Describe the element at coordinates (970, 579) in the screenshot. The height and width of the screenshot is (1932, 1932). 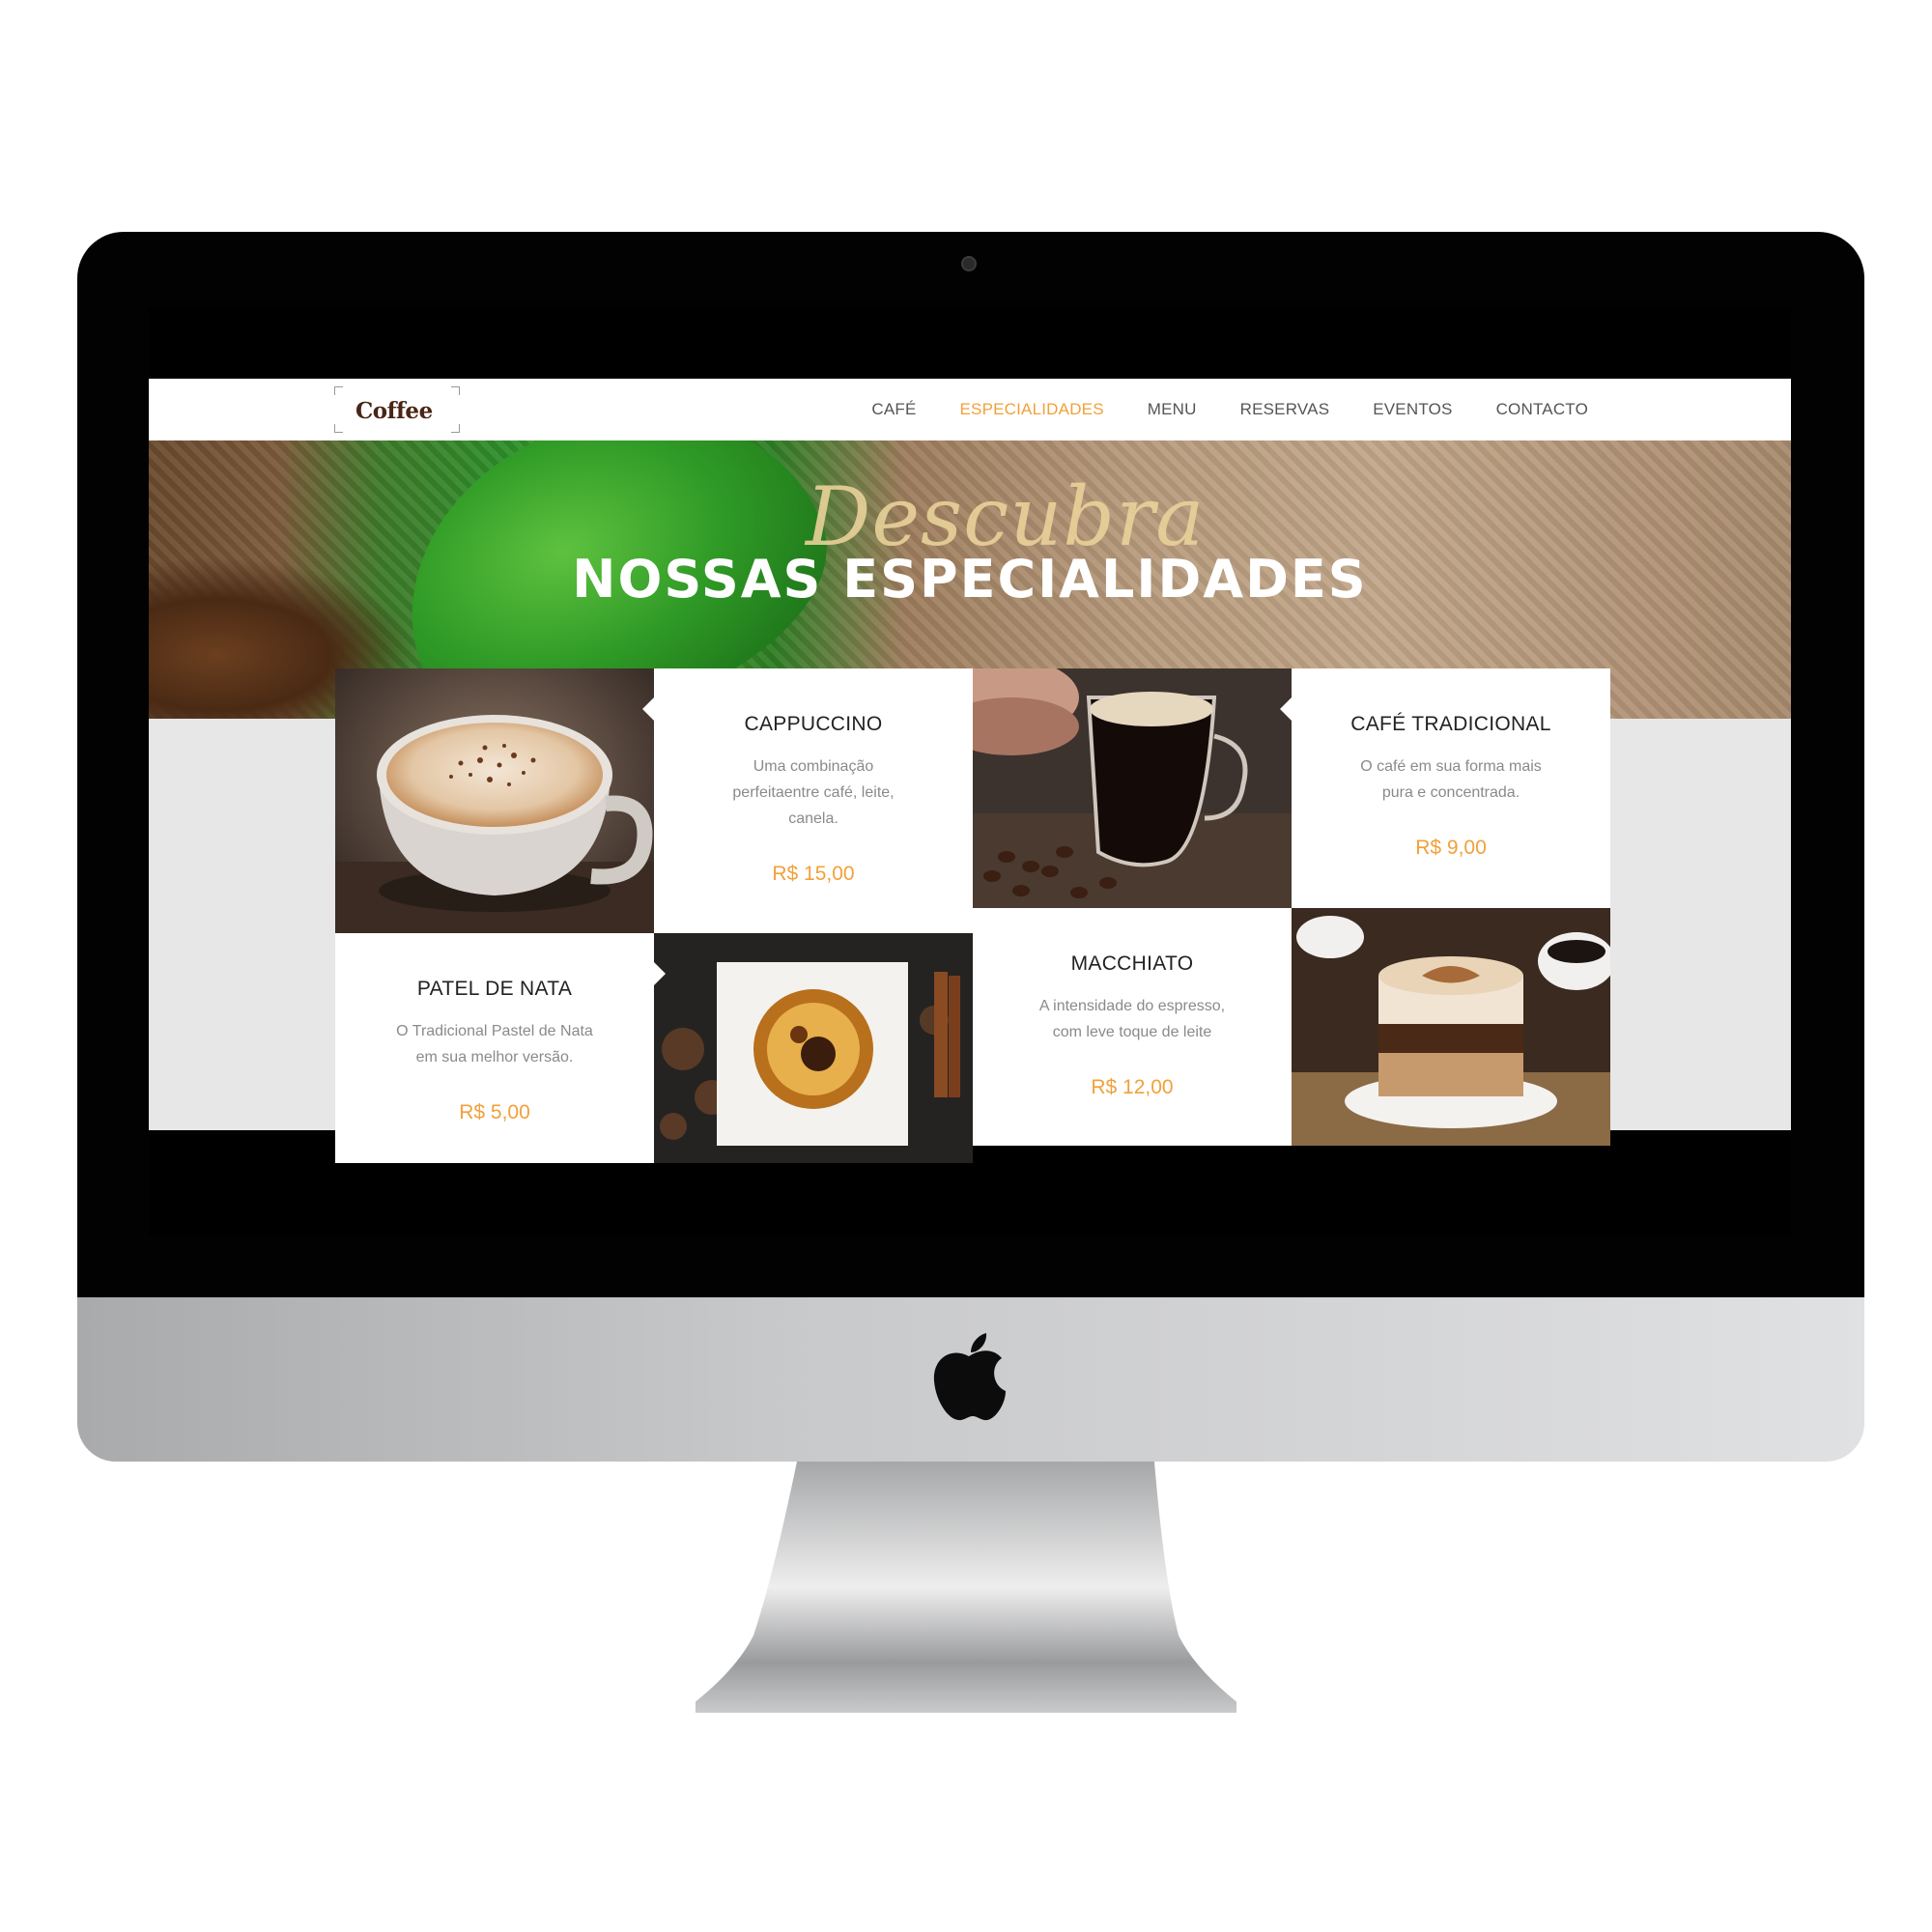
I see `hero-title: NOSSAS ESPECIALIDADES` at that location.